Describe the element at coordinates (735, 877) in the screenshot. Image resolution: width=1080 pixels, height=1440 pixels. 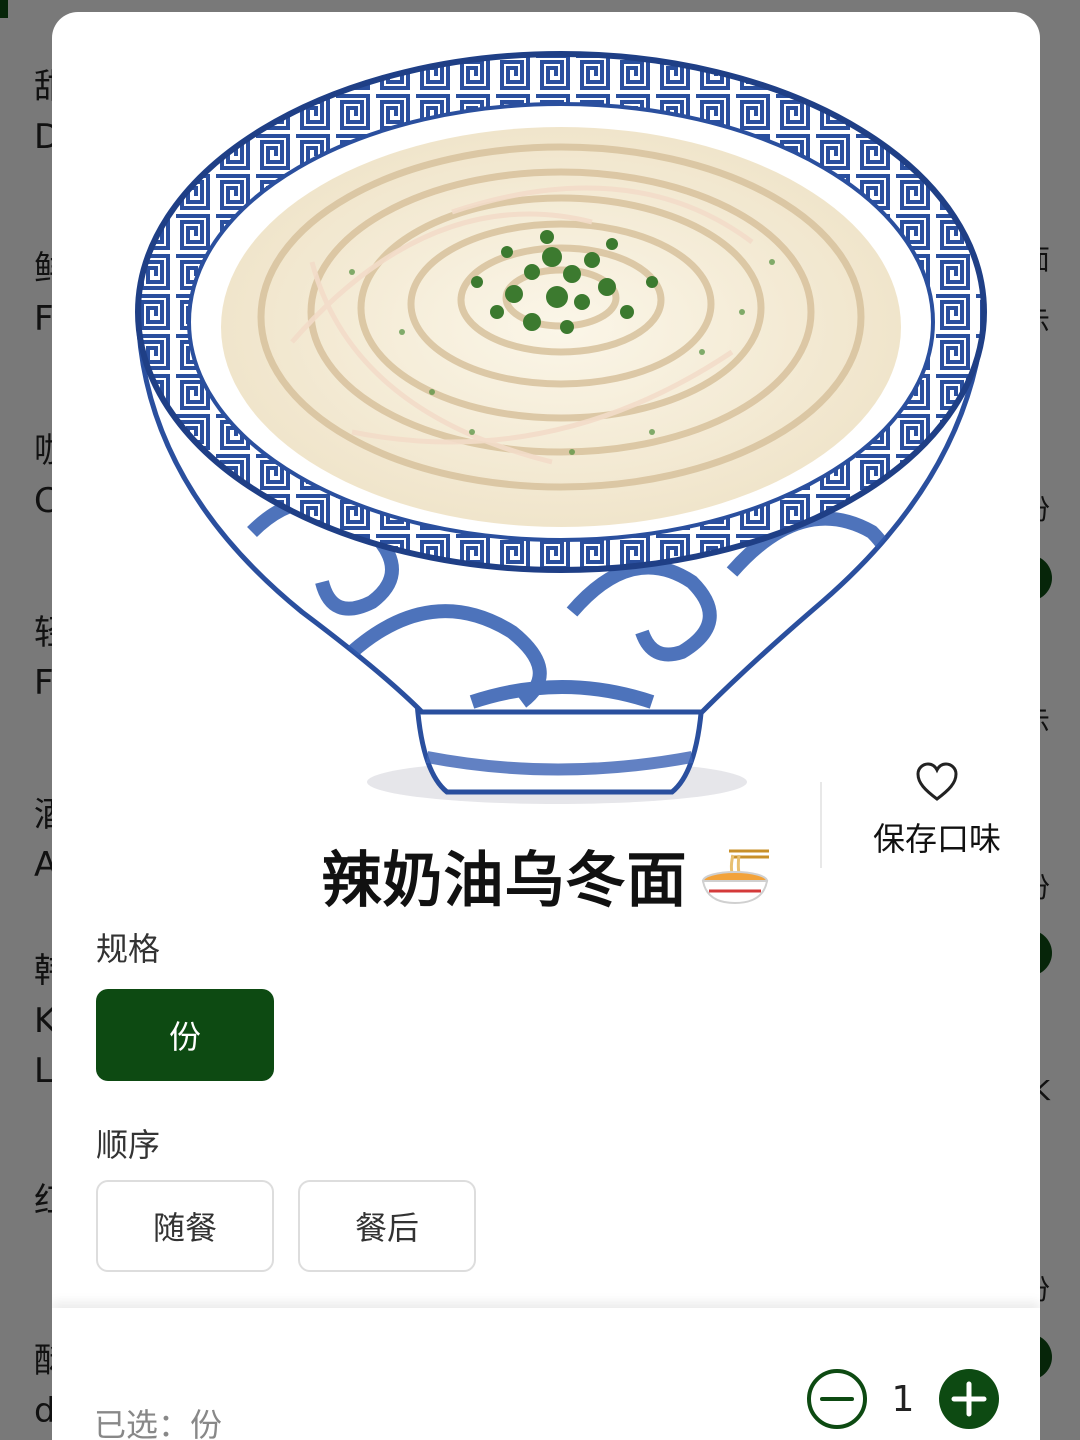
I see `noodle-bowl-icon` at that location.